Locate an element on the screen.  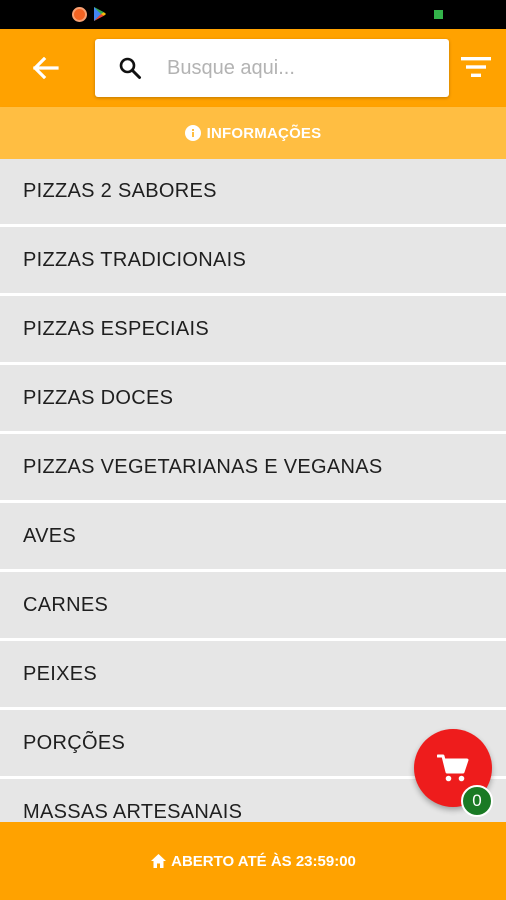
arrow-left-icon is located at coordinates (46, 68).